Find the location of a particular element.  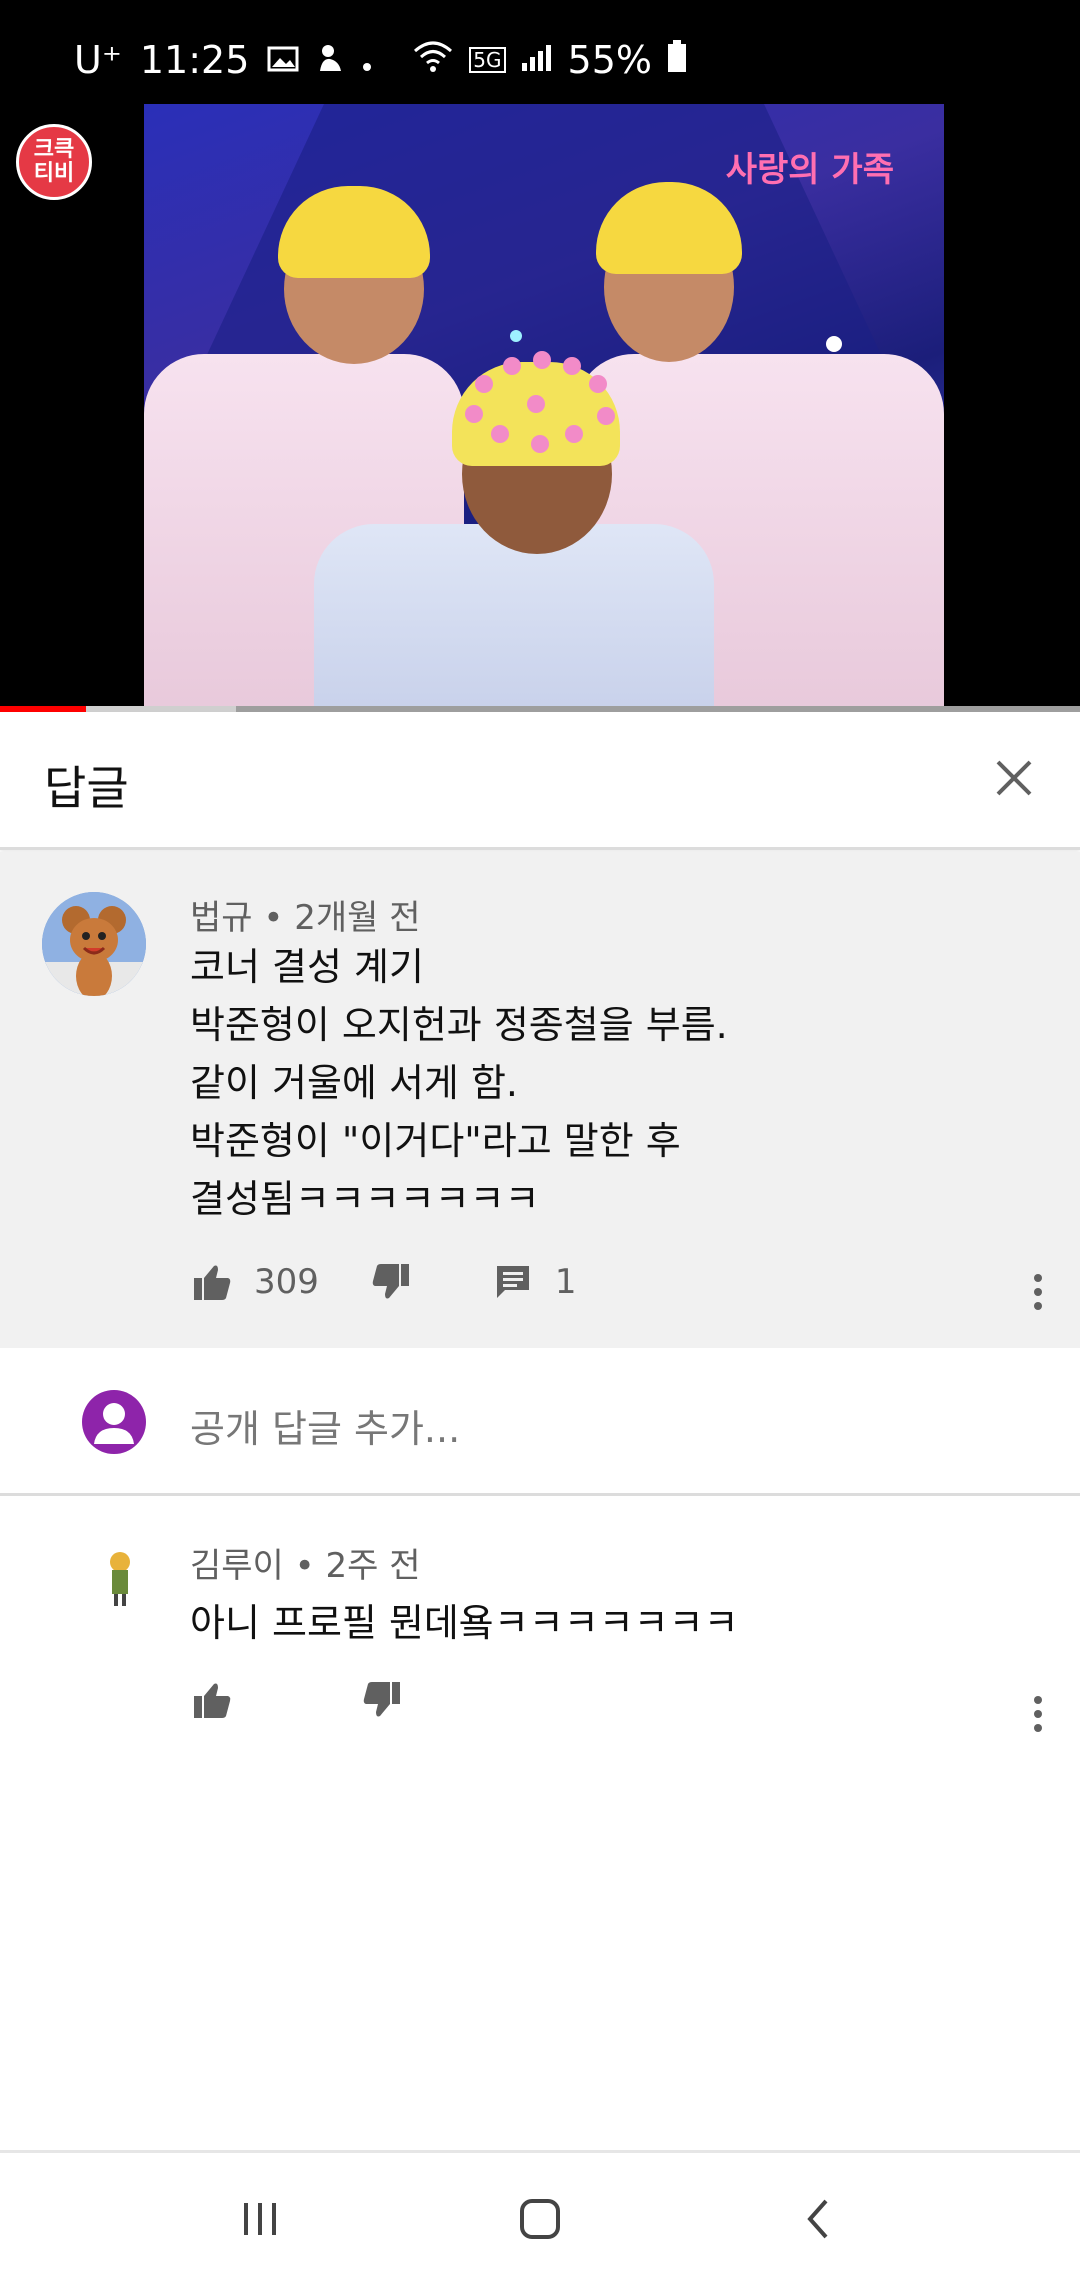

reply-meta: 김루이 • 2주 전 is located at coordinates (305, 1562).